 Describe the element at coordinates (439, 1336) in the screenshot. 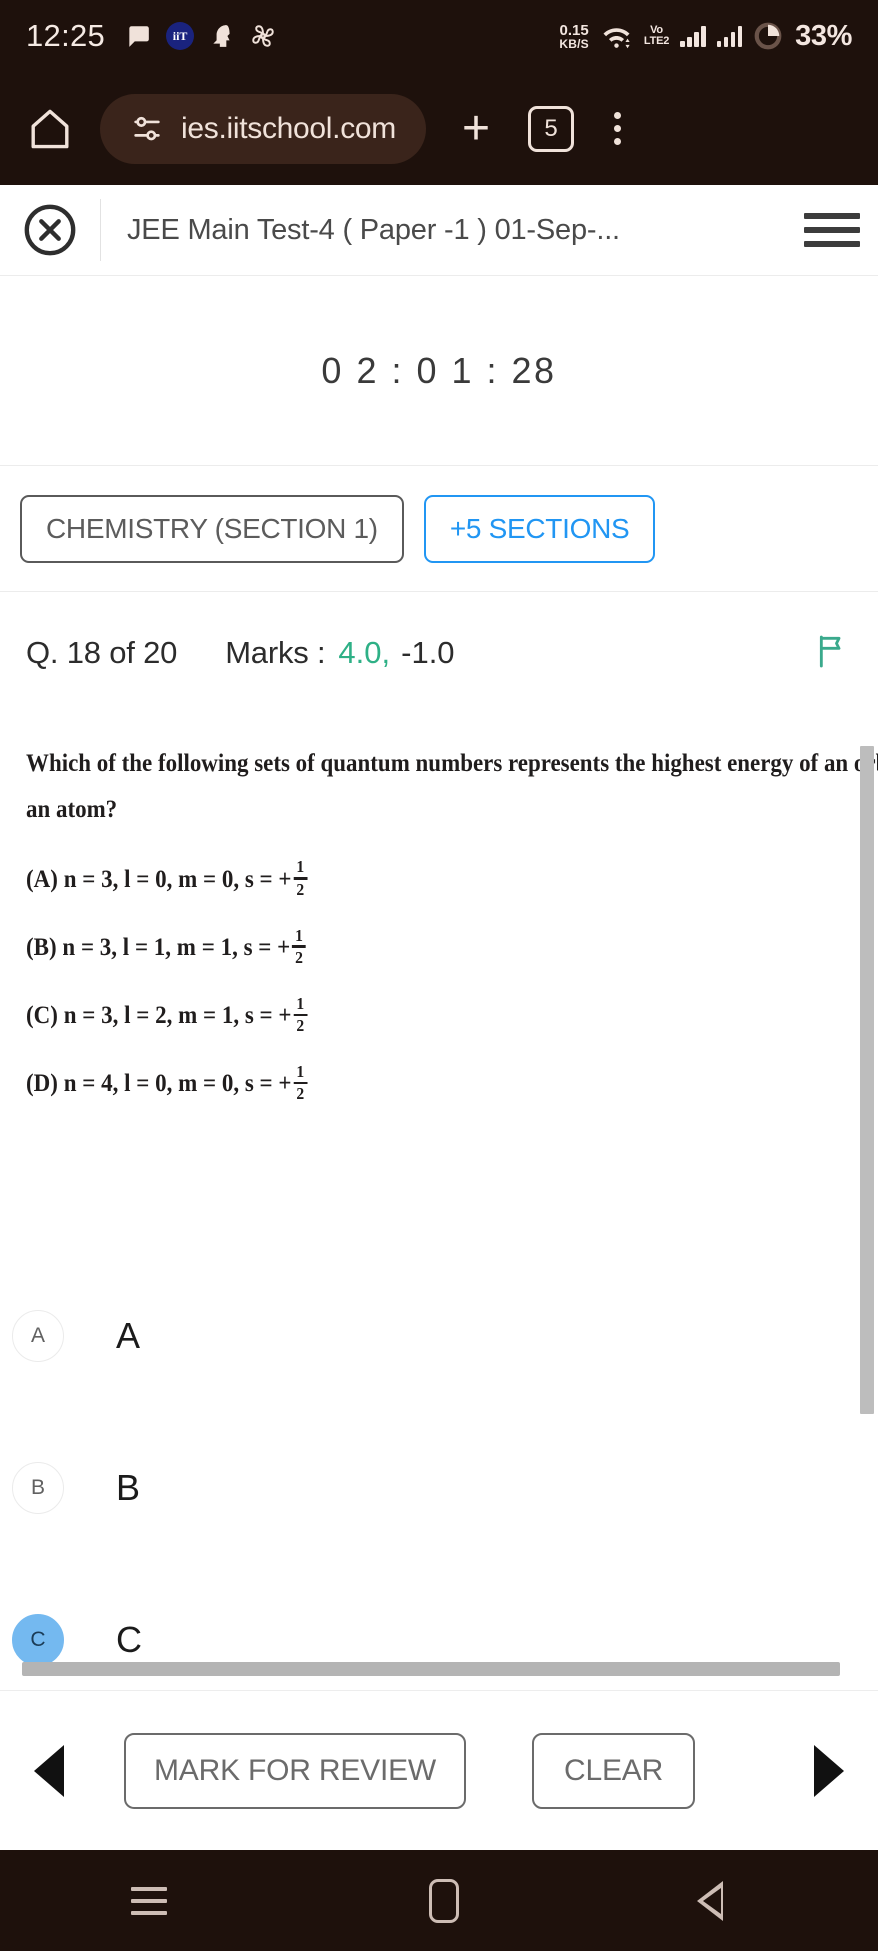

I see `answer-choice-a: A A` at that location.